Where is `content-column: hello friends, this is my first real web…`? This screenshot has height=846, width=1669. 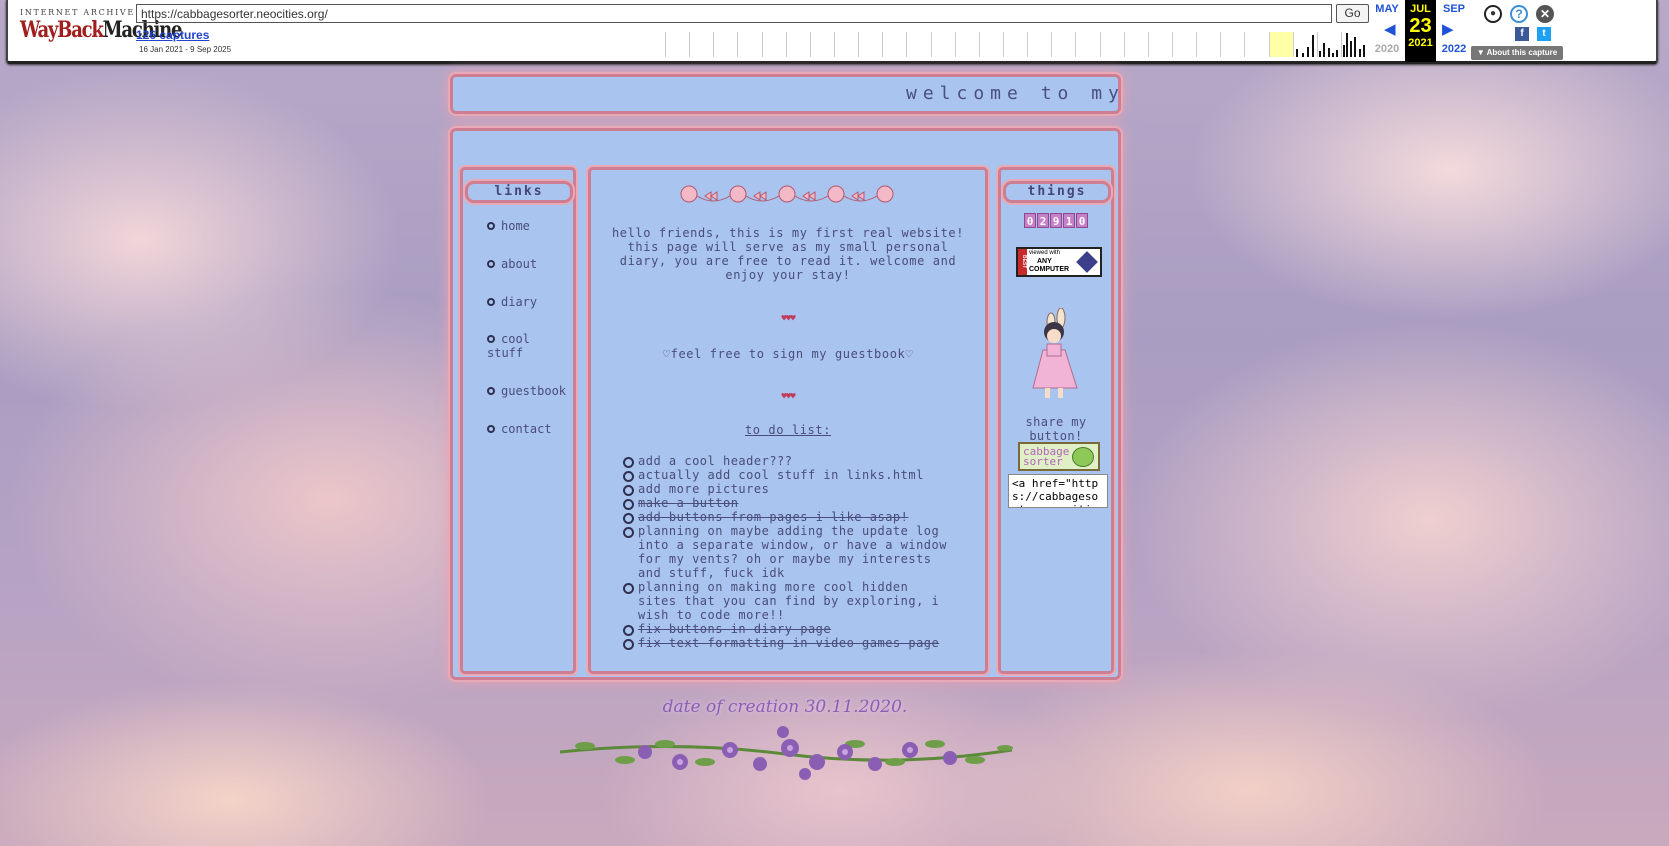
content-column: hello friends, this is my first real web… is located at coordinates (788, 420).